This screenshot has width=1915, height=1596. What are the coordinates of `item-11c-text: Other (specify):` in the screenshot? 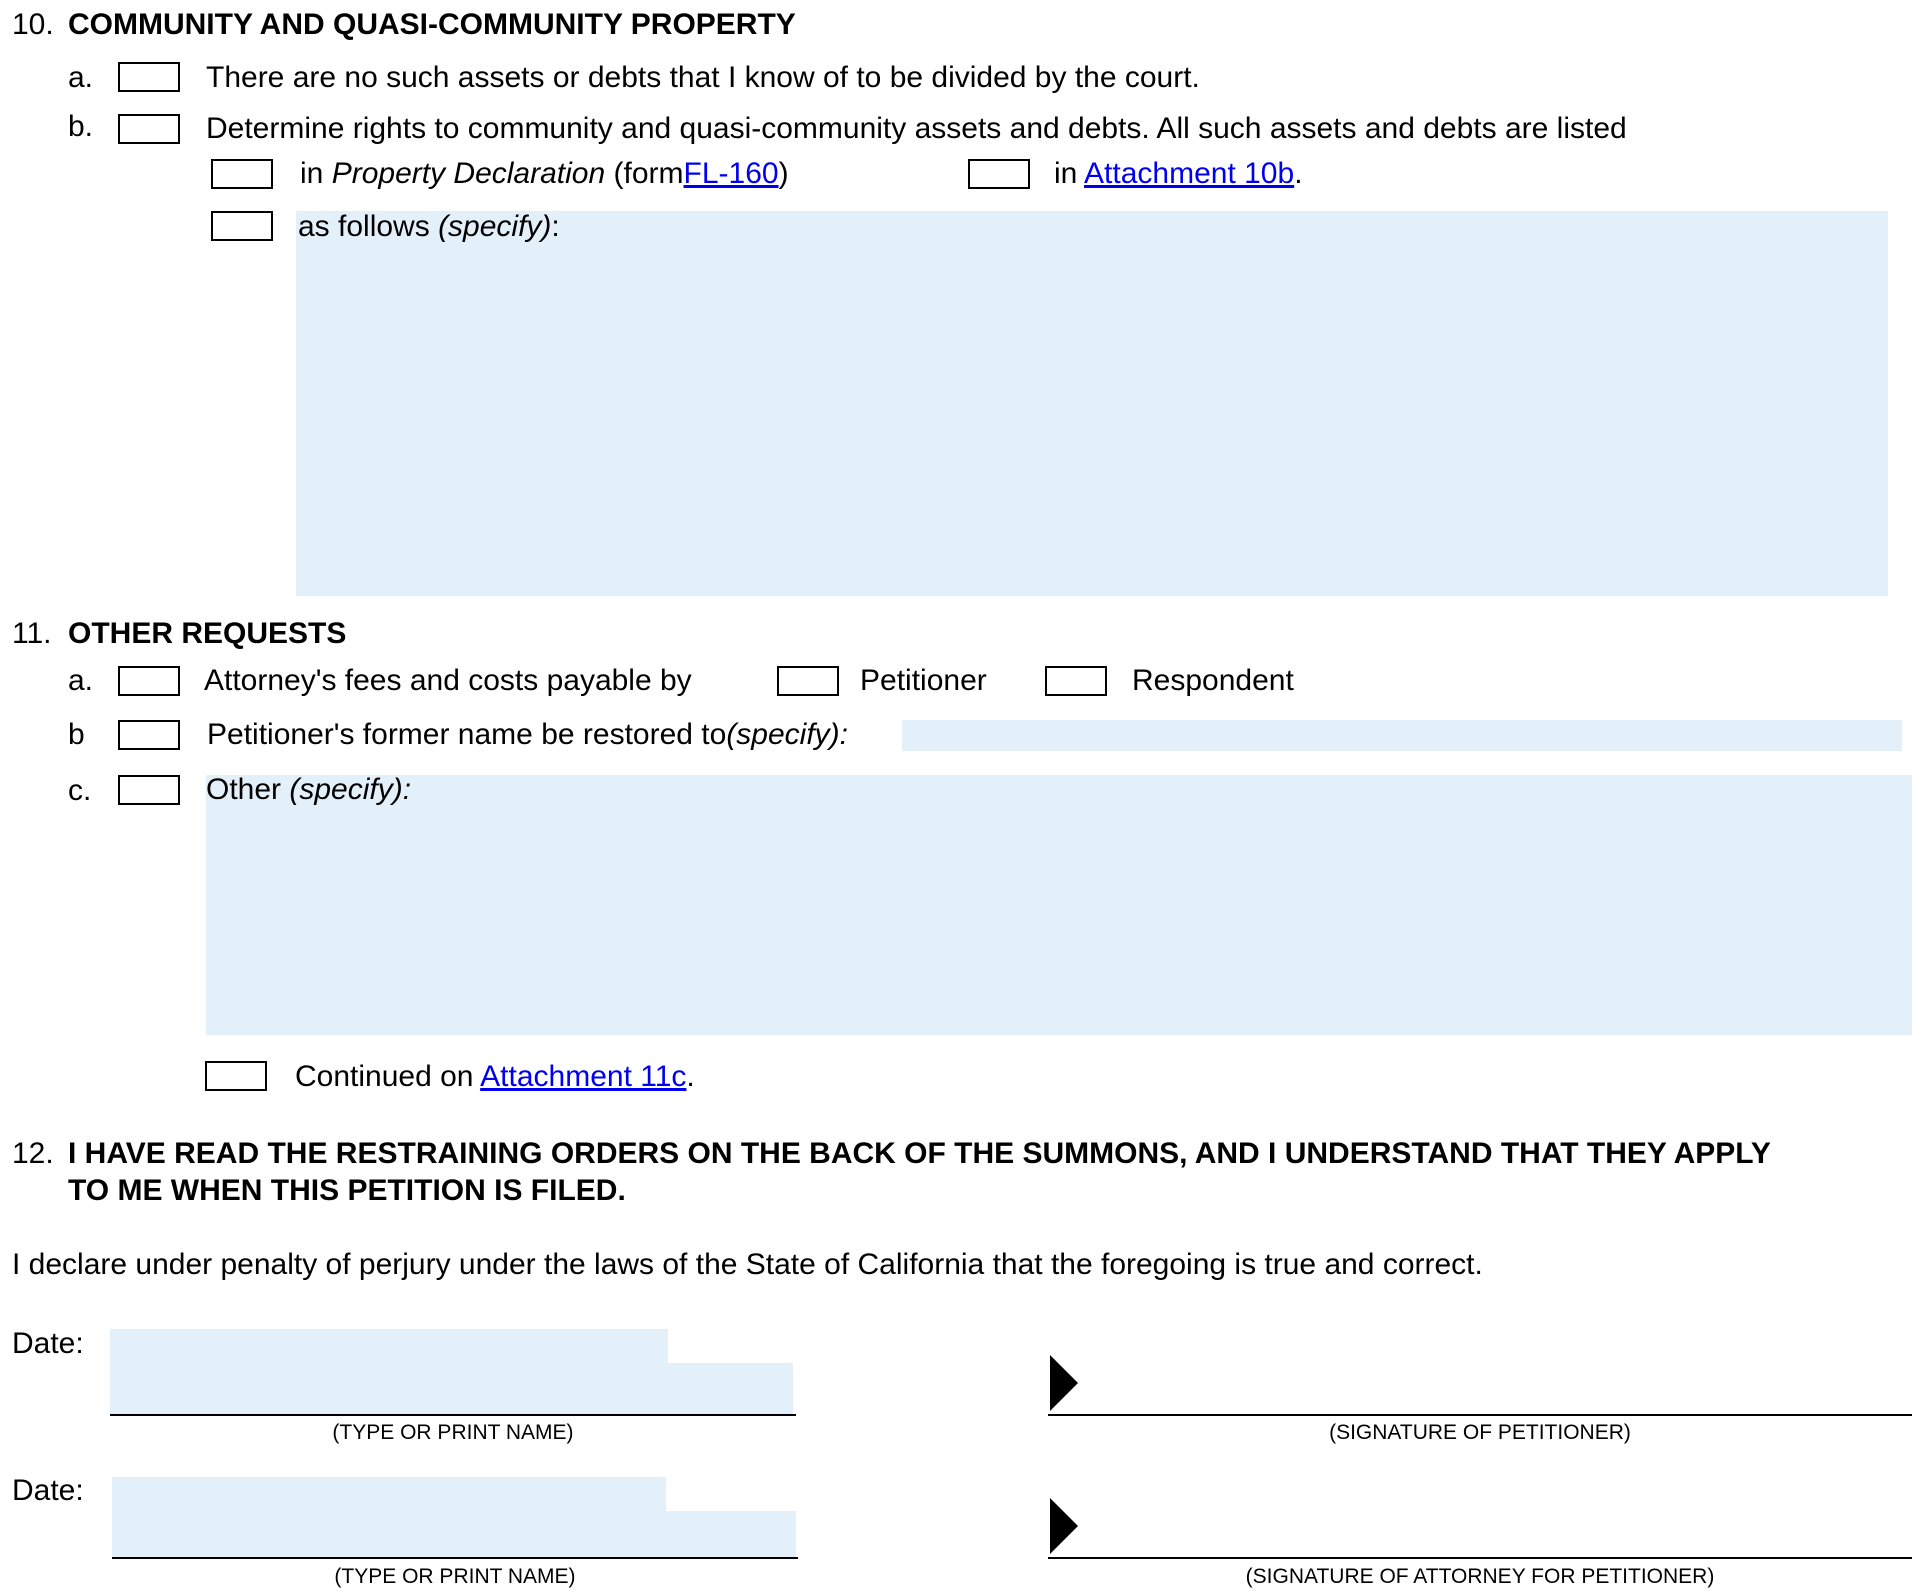 It's located at (308, 790).